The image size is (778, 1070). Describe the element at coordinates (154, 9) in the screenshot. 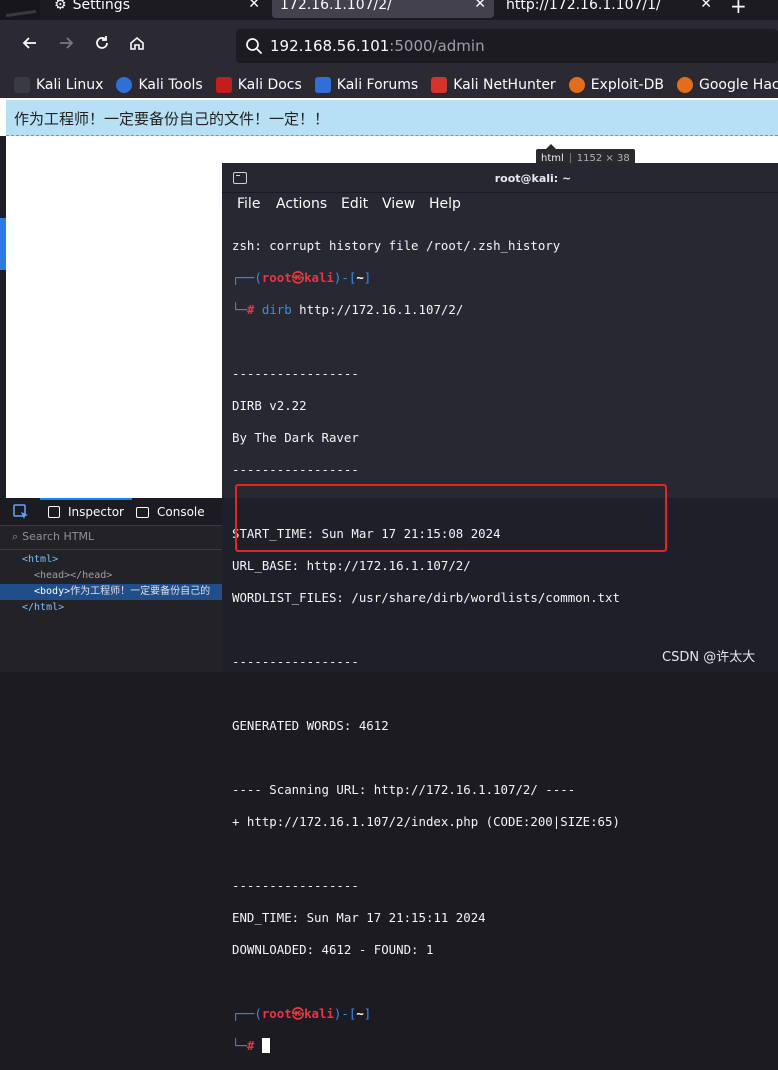

I see `tab-settings: ⚙ Settings ✕` at that location.